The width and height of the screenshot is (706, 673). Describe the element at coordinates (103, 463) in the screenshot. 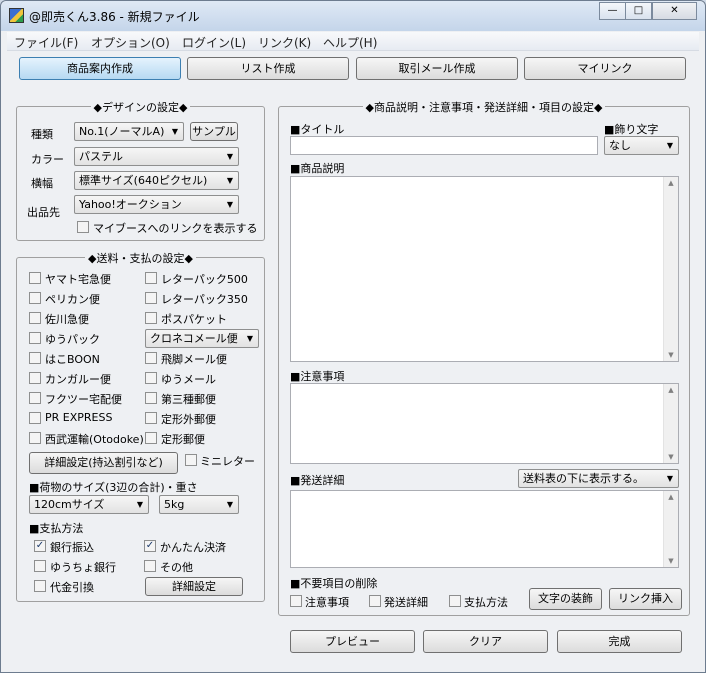

I see `shipping-detail-button: 詳細設定(持込割引など)` at that location.